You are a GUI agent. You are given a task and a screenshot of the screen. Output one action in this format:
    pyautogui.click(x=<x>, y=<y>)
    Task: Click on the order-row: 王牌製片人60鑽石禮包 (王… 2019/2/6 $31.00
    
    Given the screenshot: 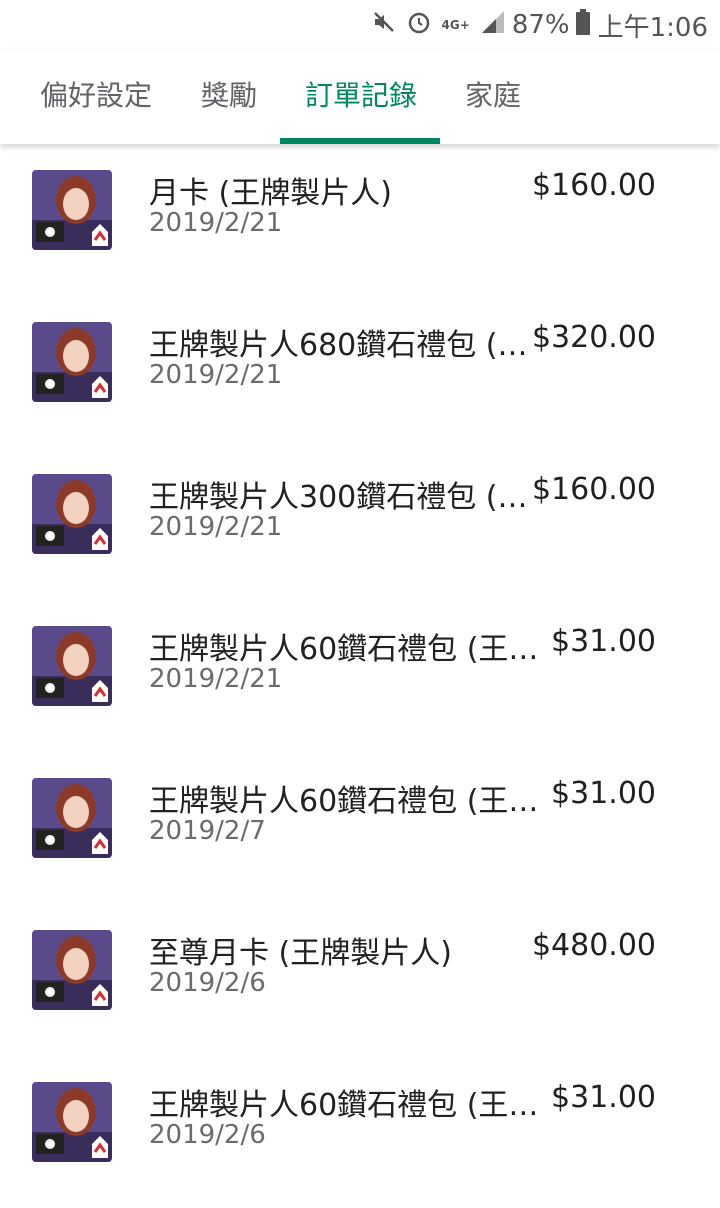 What is the action you would take?
    pyautogui.click(x=360, y=1132)
    